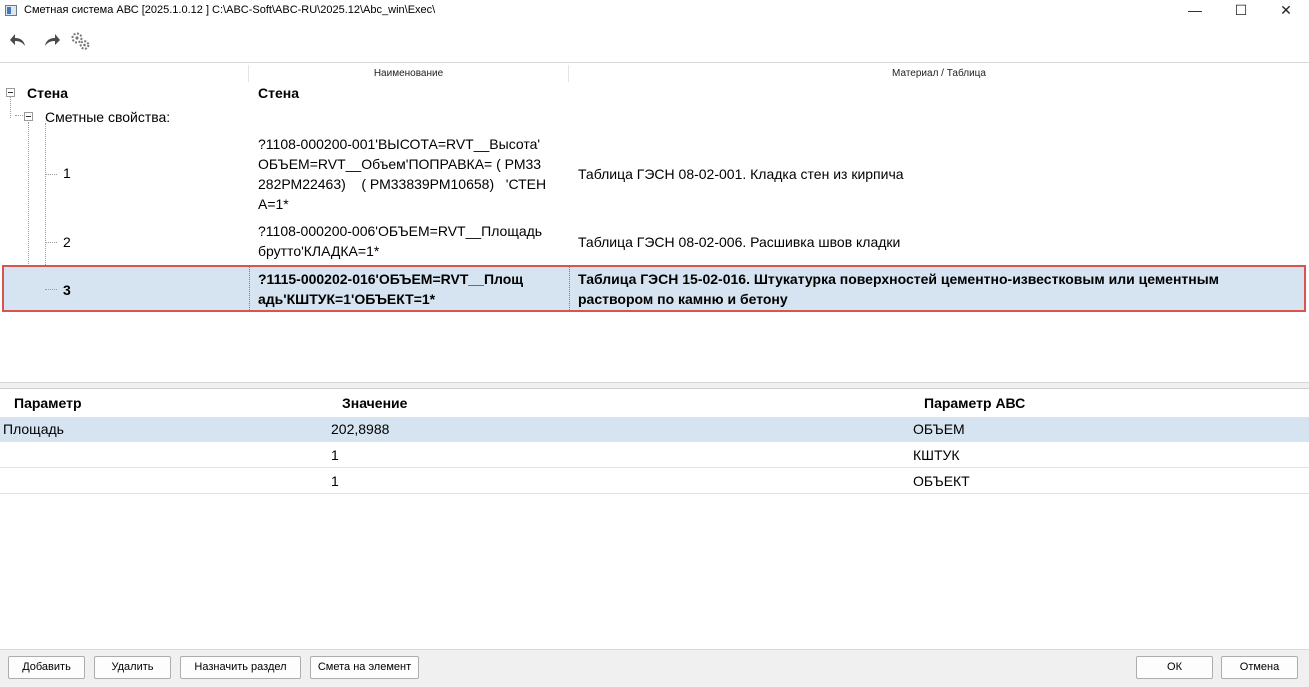  What do you see at coordinates (1195, 11) in the screenshot?
I see `minimize-button: —` at bounding box center [1195, 11].